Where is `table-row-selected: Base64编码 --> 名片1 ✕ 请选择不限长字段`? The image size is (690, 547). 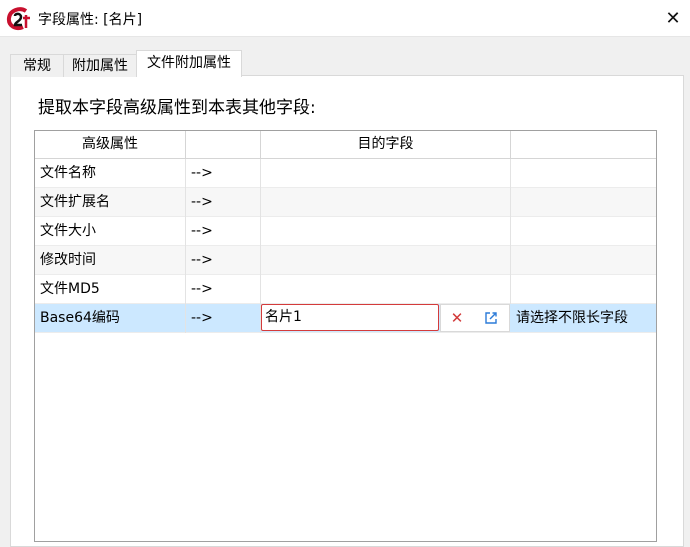
table-row-selected: Base64编码 --> 名片1 ✕ 请选择不限长字段 is located at coordinates (345, 318).